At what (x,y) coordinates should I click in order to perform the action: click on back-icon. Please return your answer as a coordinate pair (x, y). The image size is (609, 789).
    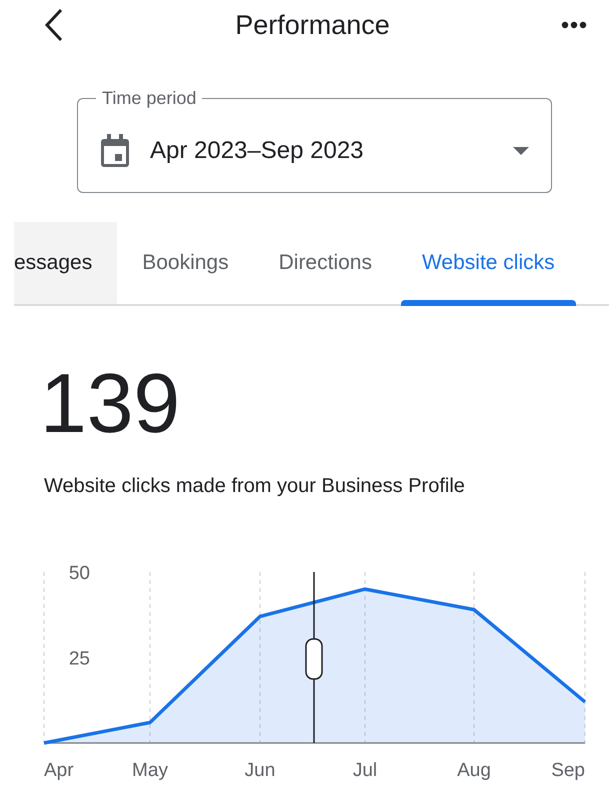
    Looking at the image, I should click on (54, 25).